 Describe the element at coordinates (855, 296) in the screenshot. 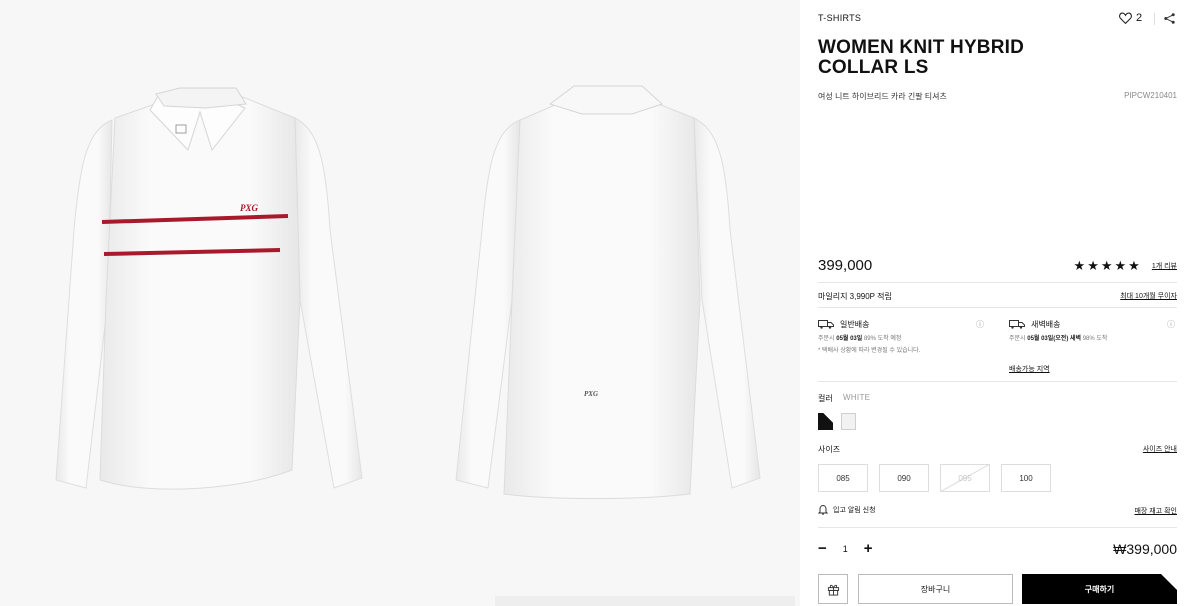

I see `mileage-info: 마일리지 3,990P 적립` at that location.